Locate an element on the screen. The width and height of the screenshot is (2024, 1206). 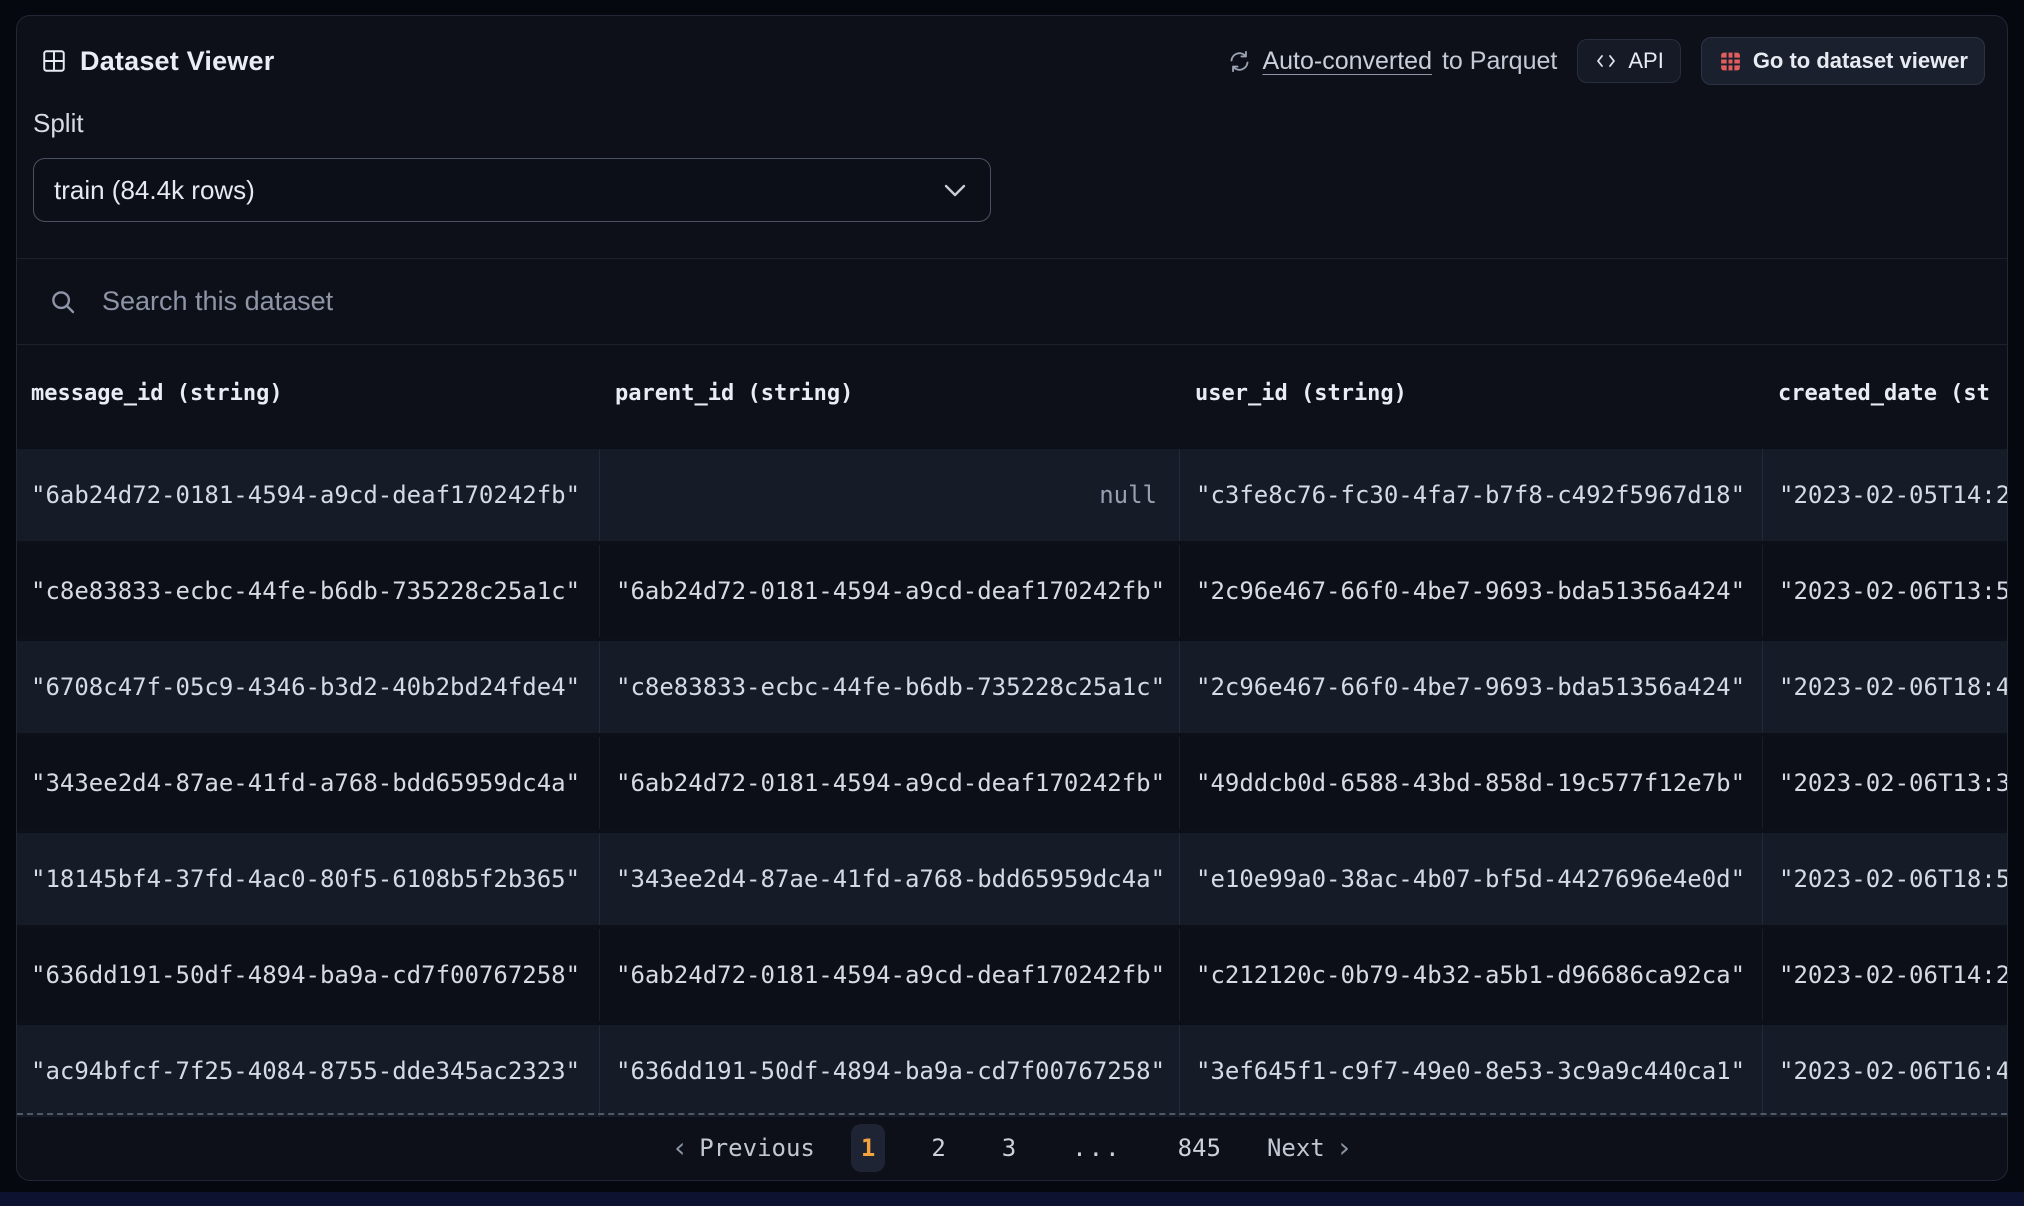
table-cell: "18145bf4-37fd-4ac0-80f5-6108b5f2b365" is located at coordinates (308, 879).